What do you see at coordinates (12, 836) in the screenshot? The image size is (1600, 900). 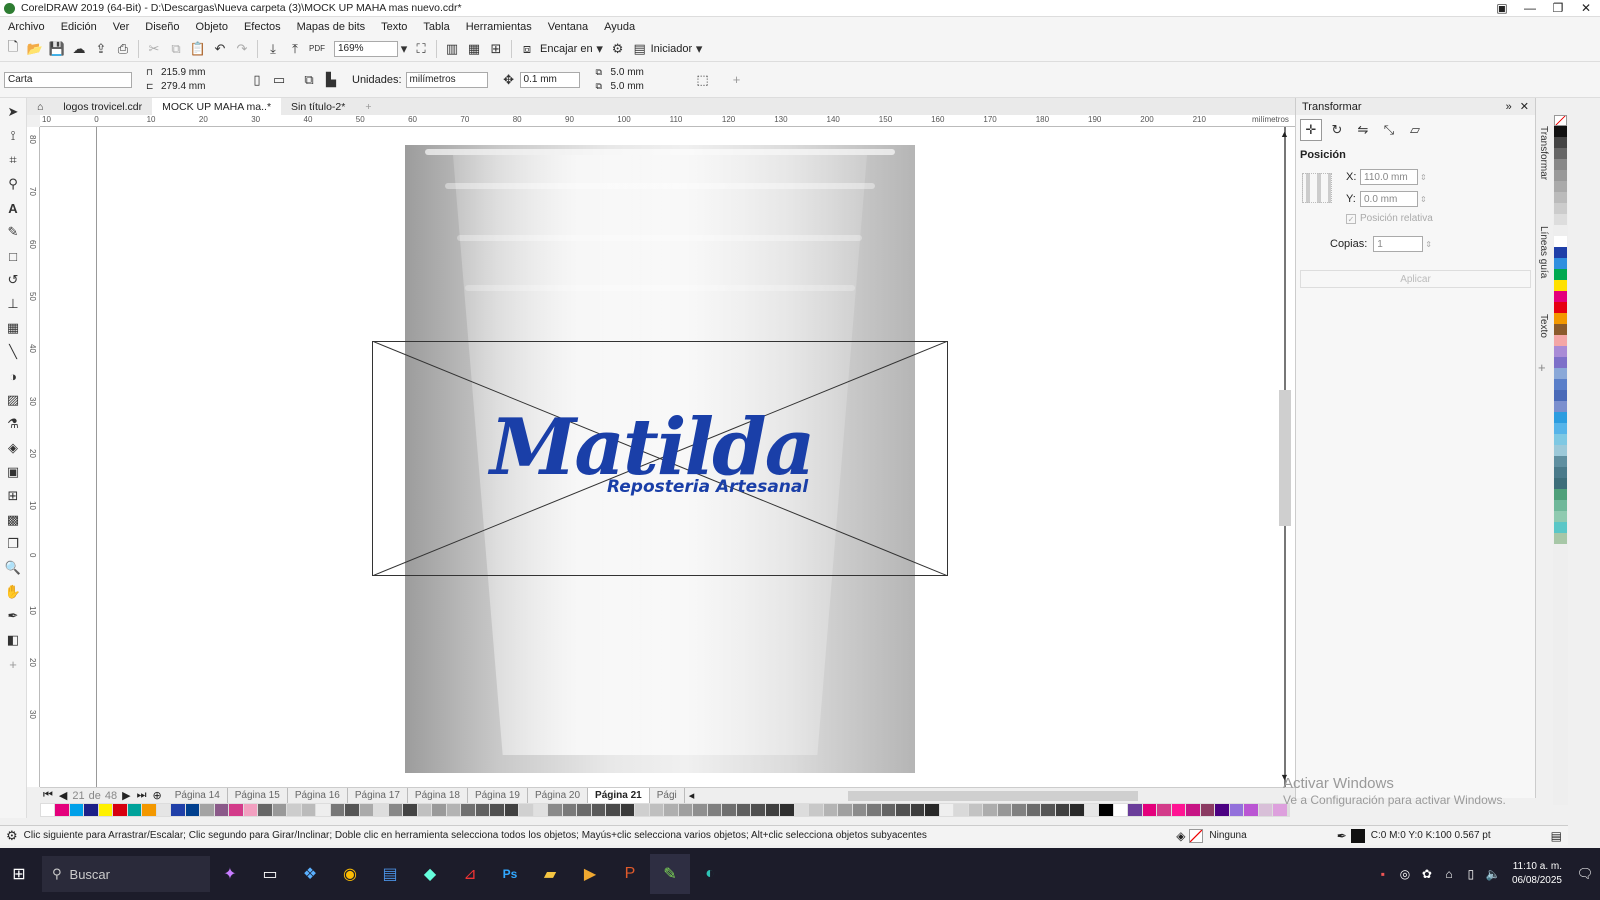 I see `status-gear-icon: ⚙` at bounding box center [12, 836].